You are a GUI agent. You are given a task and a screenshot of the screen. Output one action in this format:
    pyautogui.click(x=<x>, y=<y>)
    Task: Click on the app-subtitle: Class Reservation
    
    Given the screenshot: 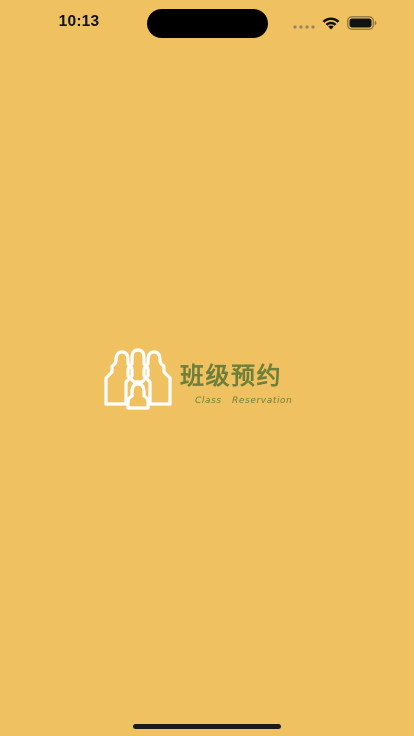 What is the action you would take?
    pyautogui.click(x=244, y=401)
    